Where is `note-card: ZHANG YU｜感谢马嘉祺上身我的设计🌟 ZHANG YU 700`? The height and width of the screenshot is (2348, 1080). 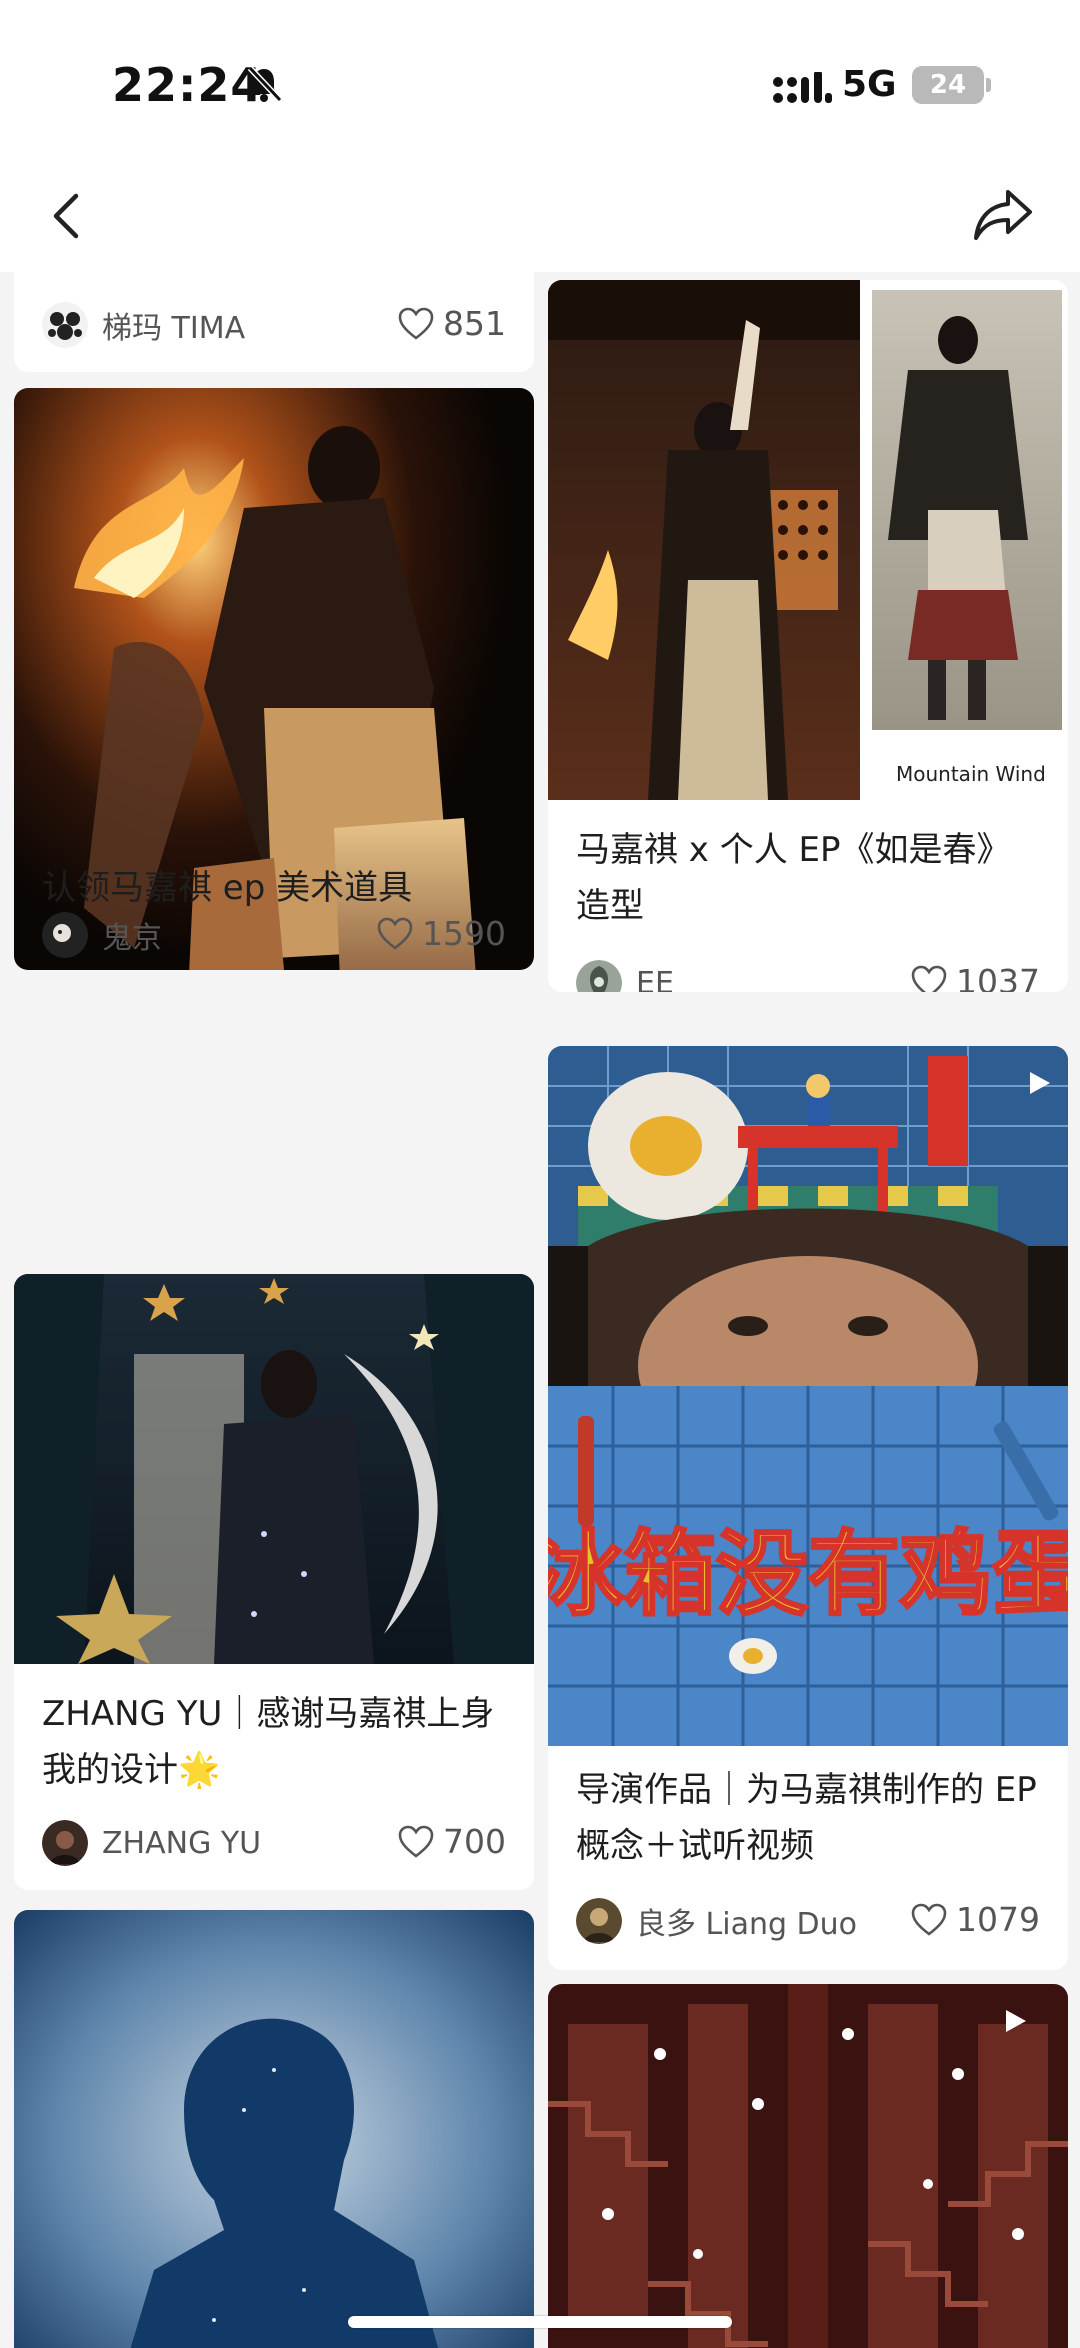 note-card: ZHANG YU｜感谢马嘉祺上身我的设计🌟 ZHANG YU 700 is located at coordinates (274, 1582).